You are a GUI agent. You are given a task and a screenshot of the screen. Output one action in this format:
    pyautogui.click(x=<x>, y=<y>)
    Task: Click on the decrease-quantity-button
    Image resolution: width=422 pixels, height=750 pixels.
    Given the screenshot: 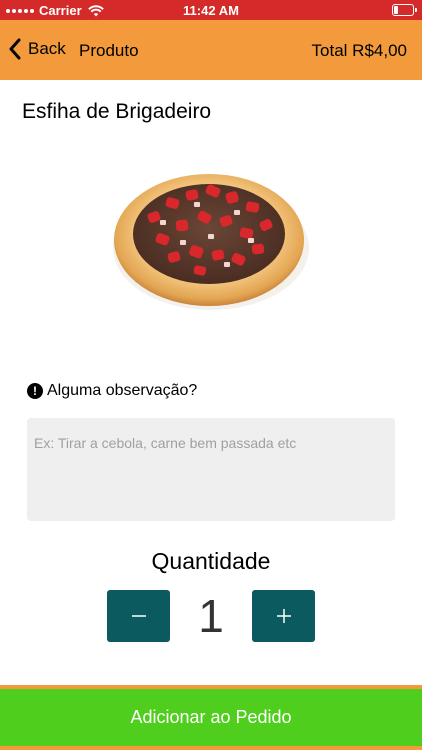 What is the action you would take?
    pyautogui.click(x=138, y=616)
    